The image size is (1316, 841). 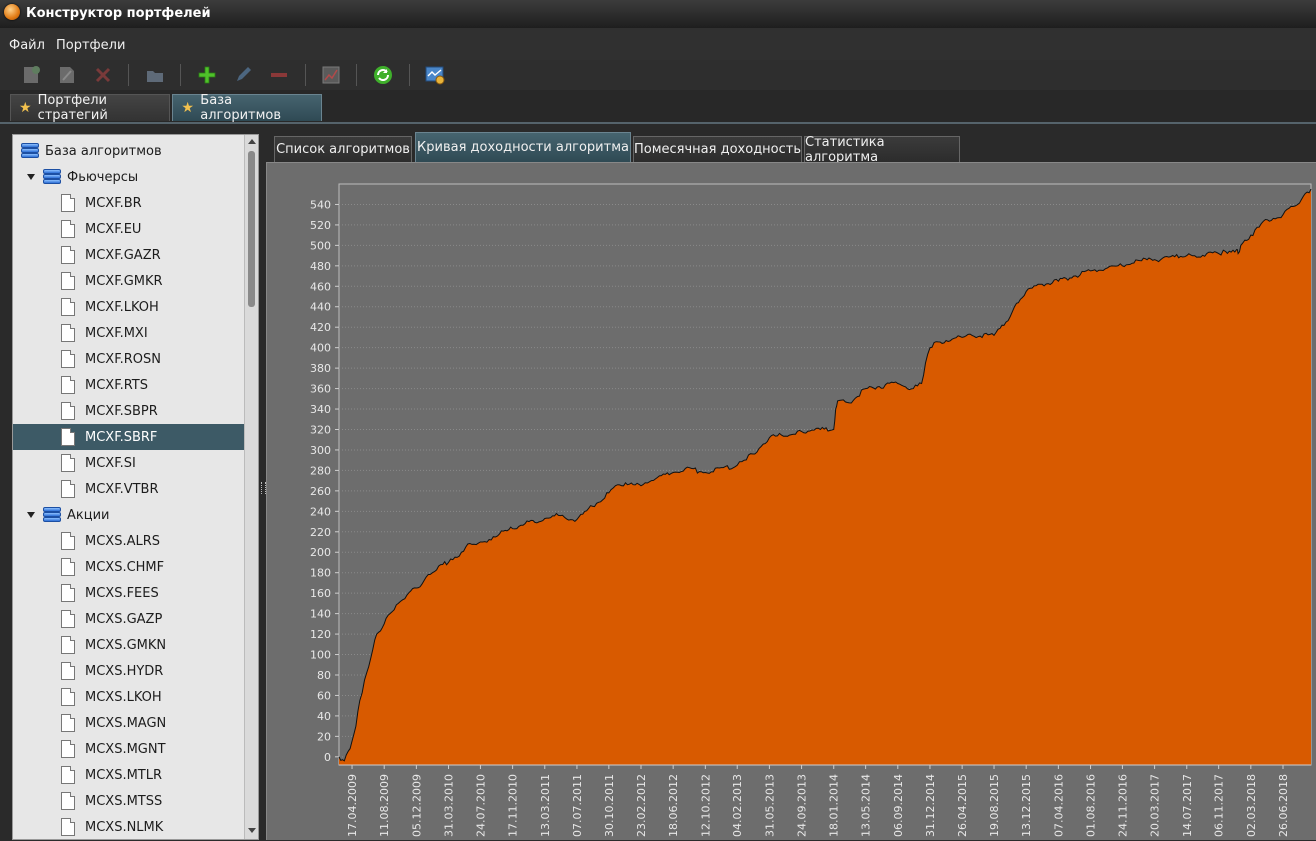 I want to click on tree-root: База алгоритмов, so click(x=128, y=151).